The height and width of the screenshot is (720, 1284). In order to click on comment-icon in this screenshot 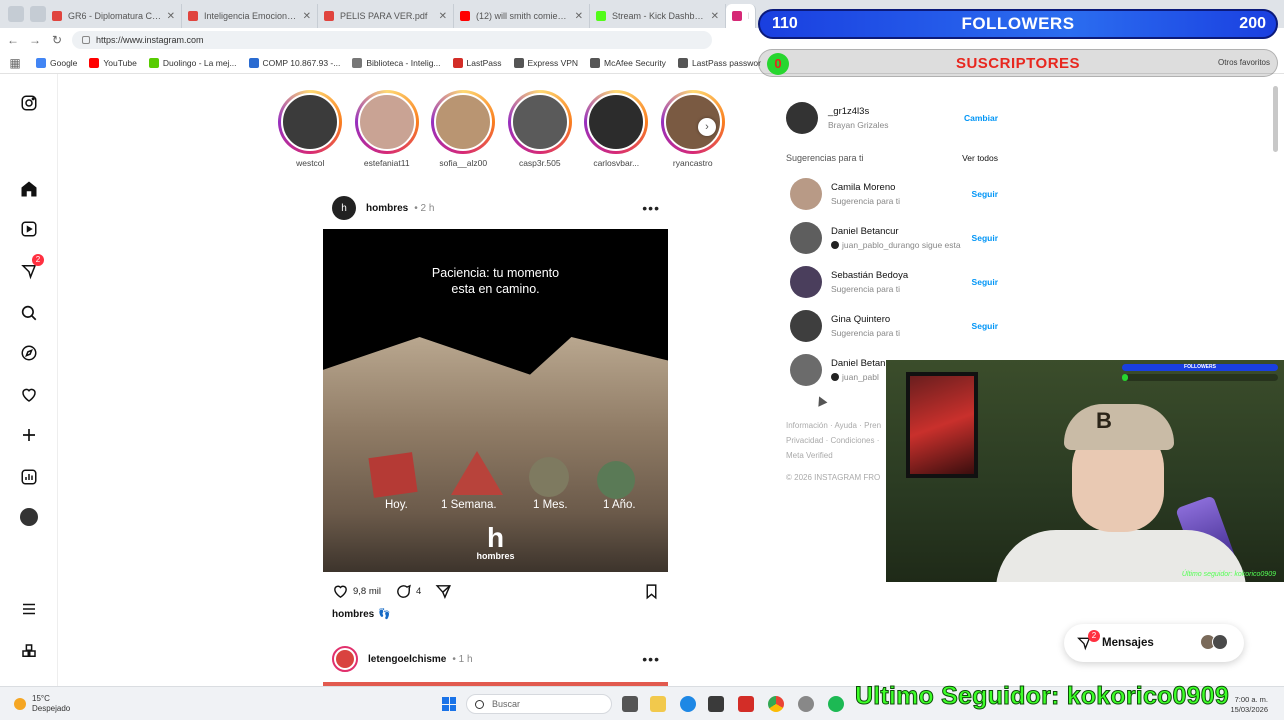, I will do `click(403, 591)`.